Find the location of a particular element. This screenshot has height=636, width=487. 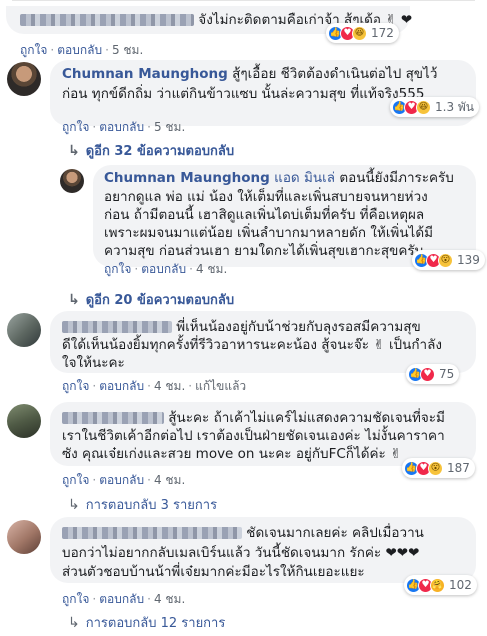

view-replies: ↳ การตอบกลับ 12 รายการ is located at coordinates (146, 622).